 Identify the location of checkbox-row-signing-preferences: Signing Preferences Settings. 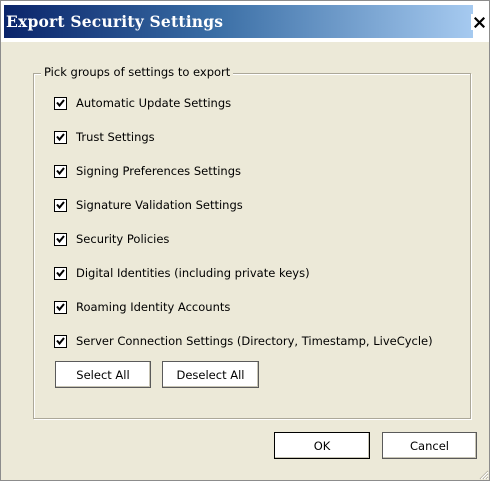
(147, 171).